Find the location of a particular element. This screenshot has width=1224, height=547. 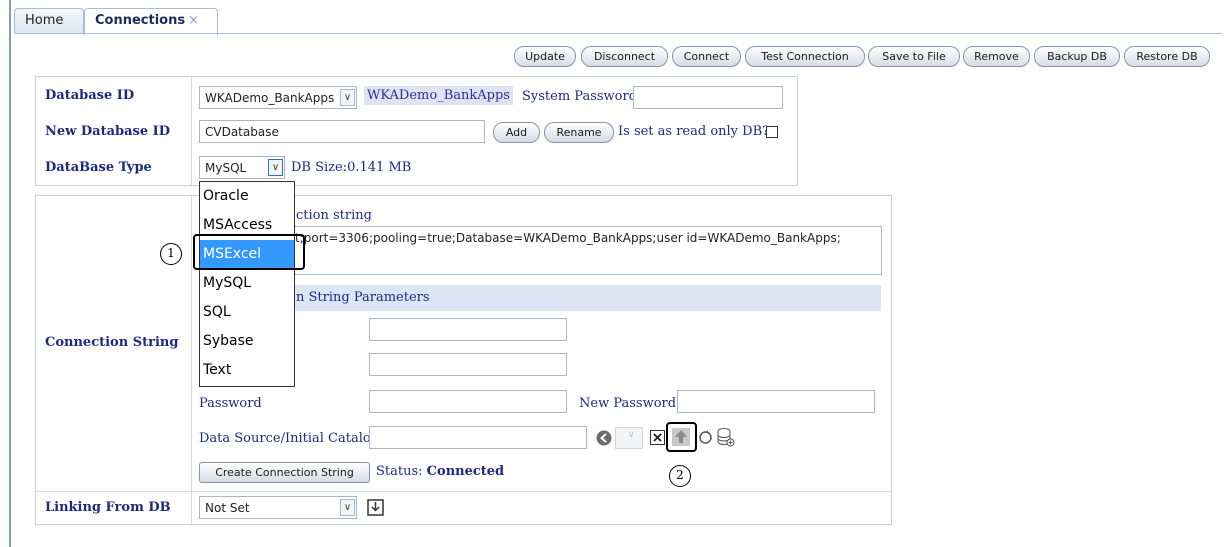

dropdown-option-mysql: MySQL is located at coordinates (247, 283).